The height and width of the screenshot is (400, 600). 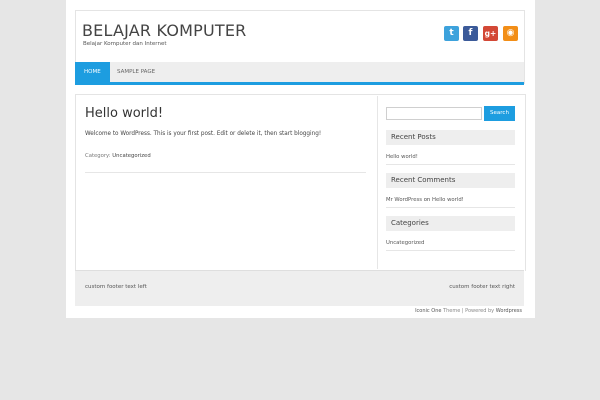 What do you see at coordinates (510, 33) in the screenshot?
I see `rss-icon: ◉` at bounding box center [510, 33].